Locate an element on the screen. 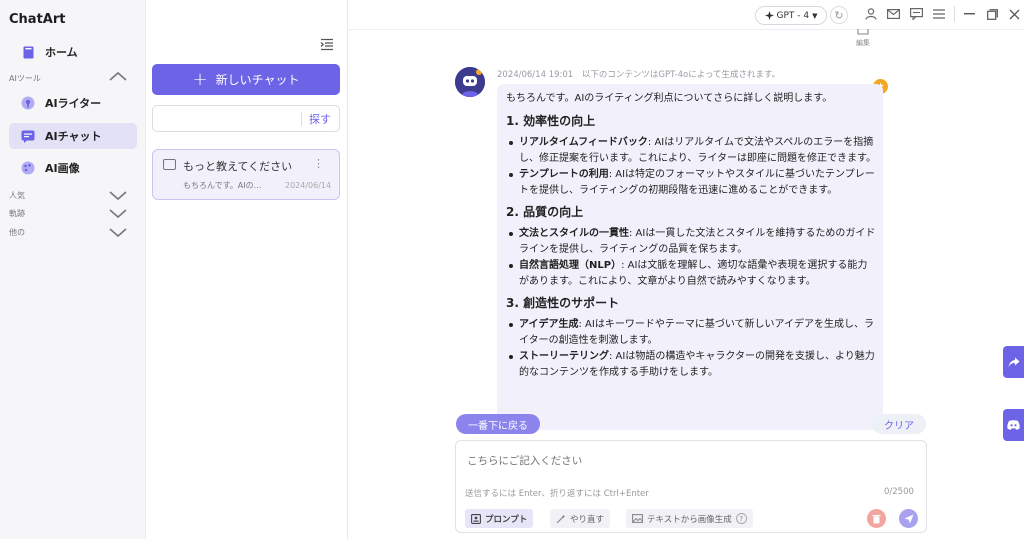  section-heading: 3. 創造性のサポート is located at coordinates (563, 303).